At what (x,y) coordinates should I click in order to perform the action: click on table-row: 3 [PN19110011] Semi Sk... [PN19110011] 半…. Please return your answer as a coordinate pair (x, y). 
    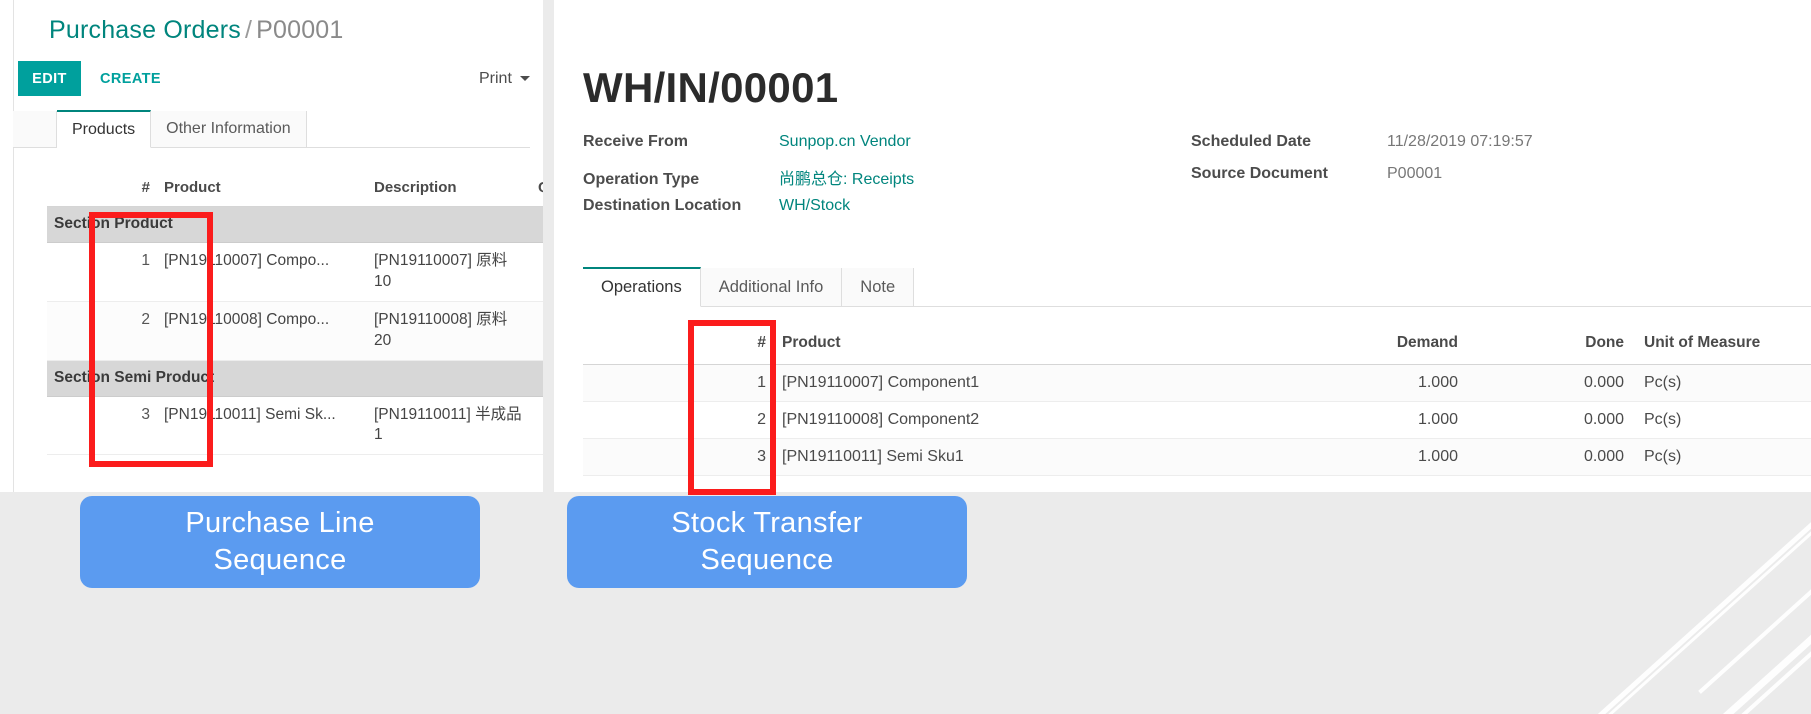
    Looking at the image, I should click on (295, 426).